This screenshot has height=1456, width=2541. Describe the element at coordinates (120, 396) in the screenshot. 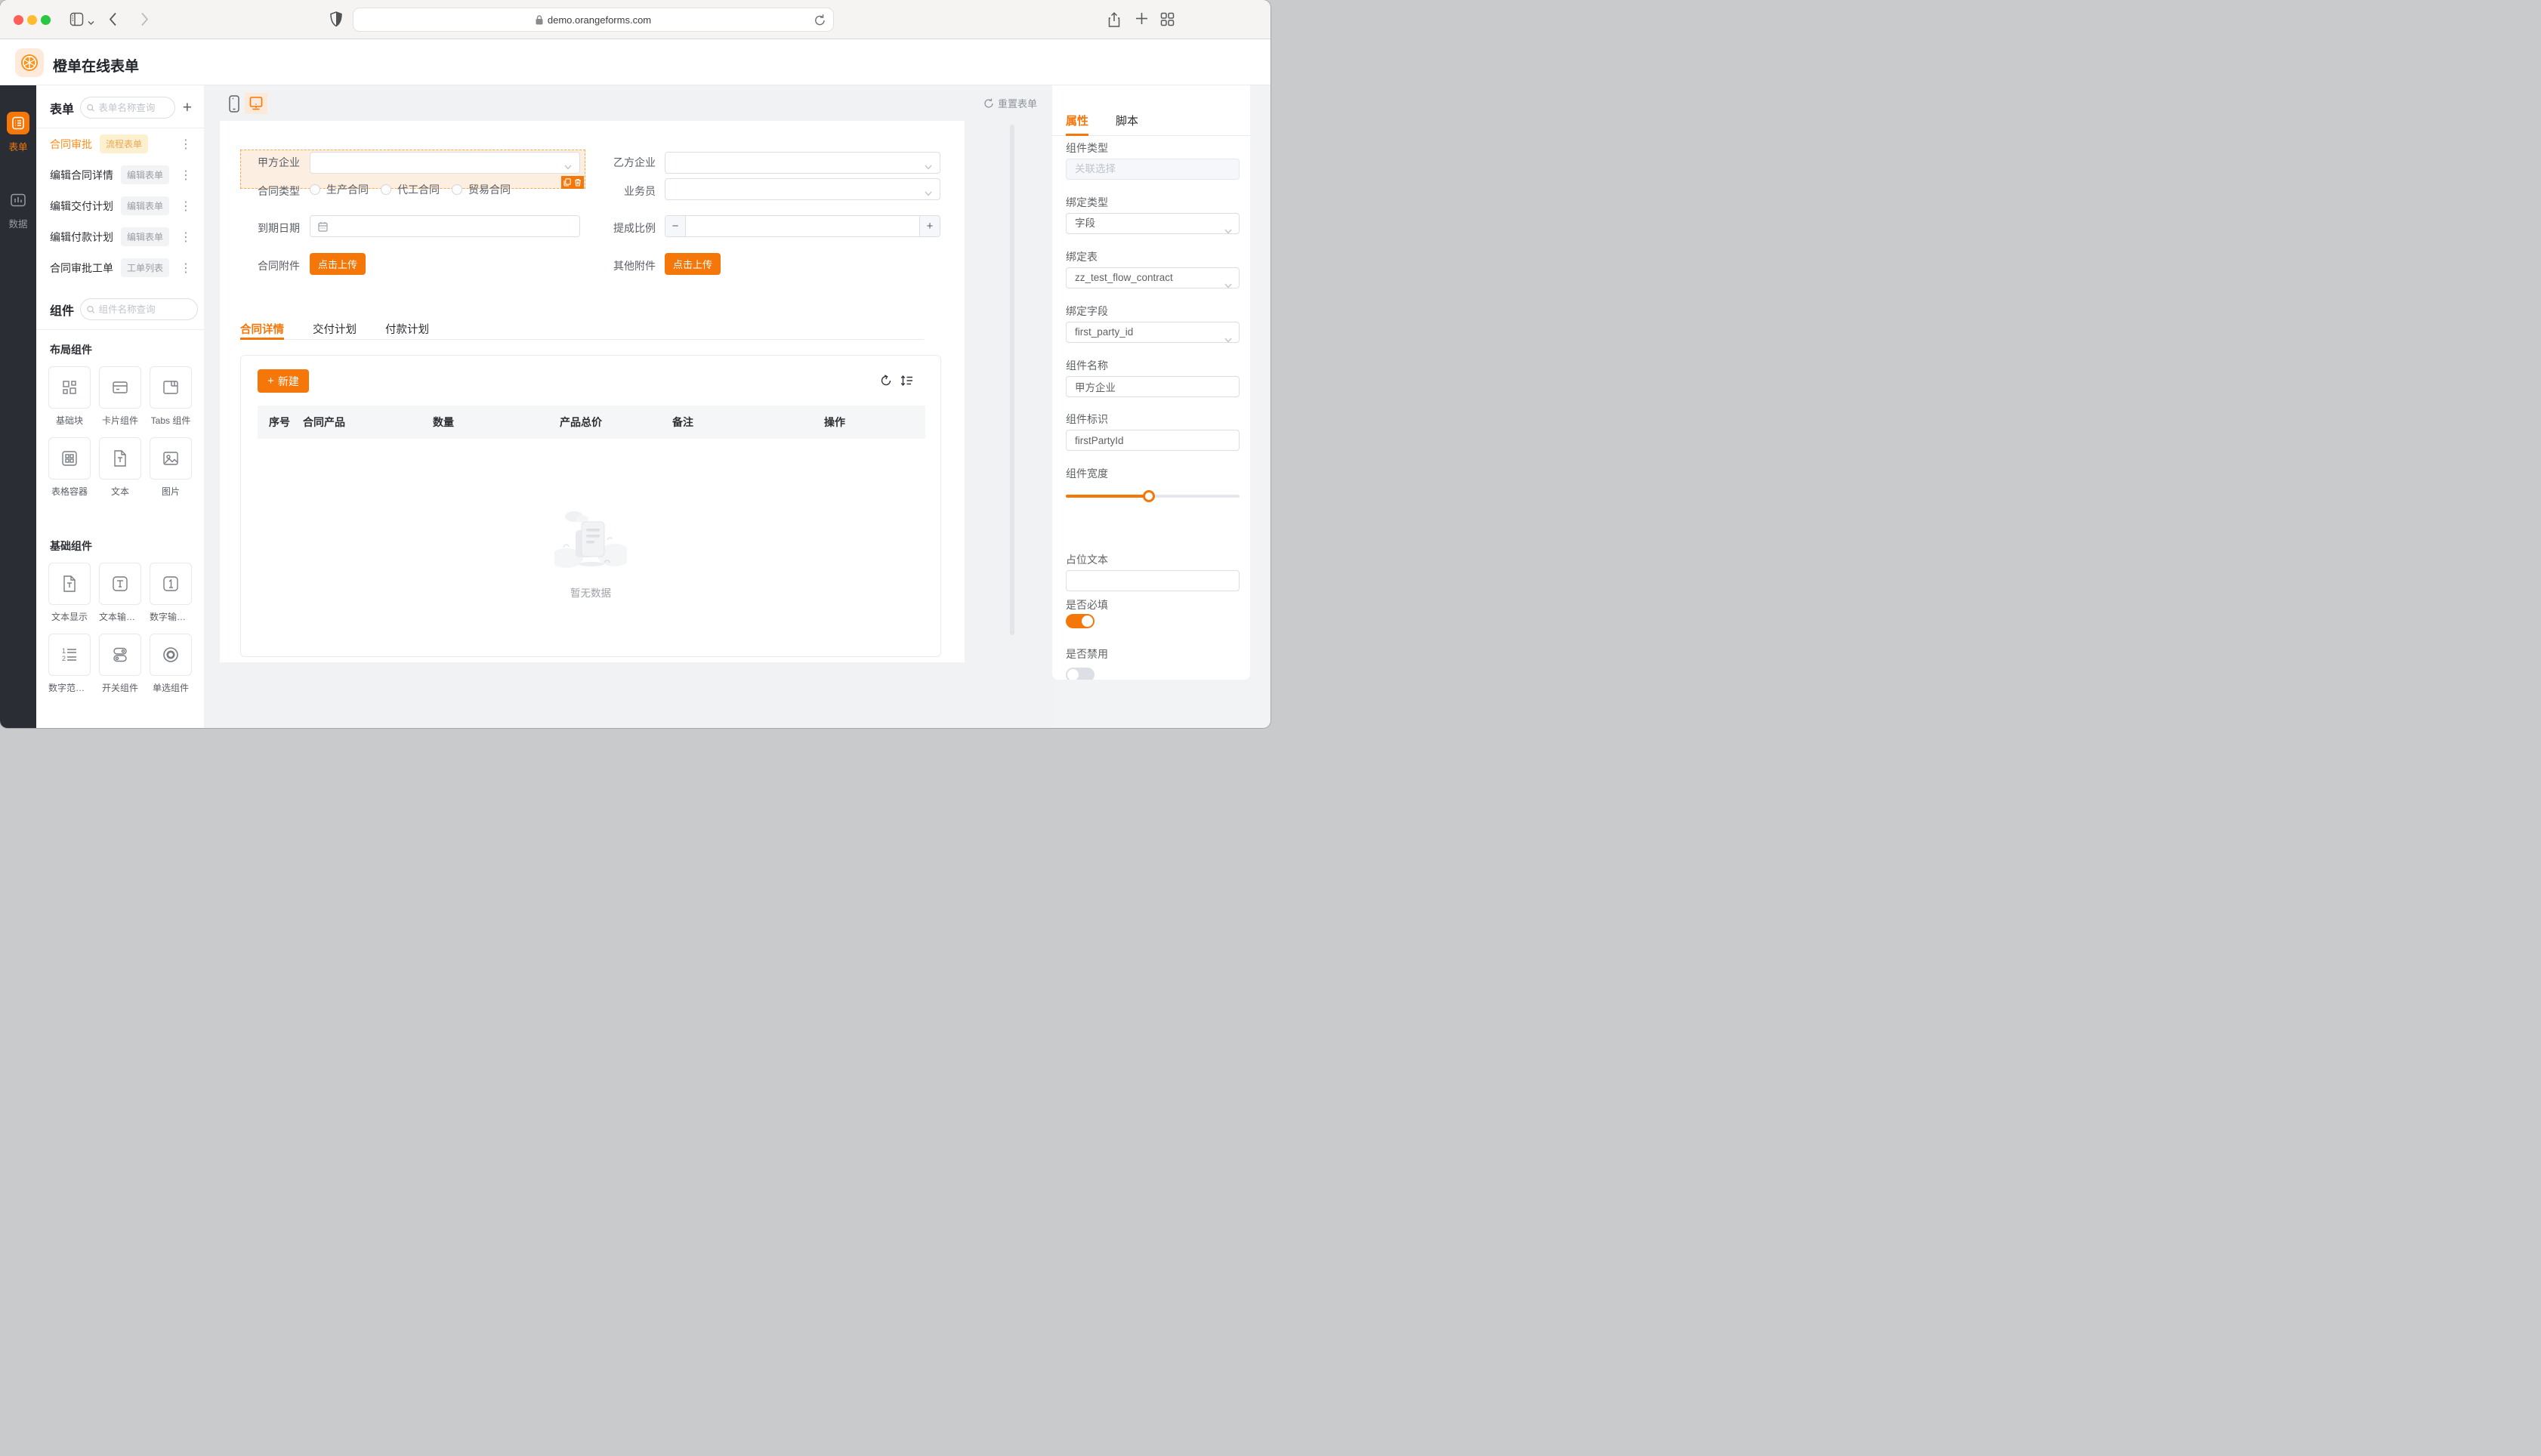

I see `component-card: 卡片组件` at that location.